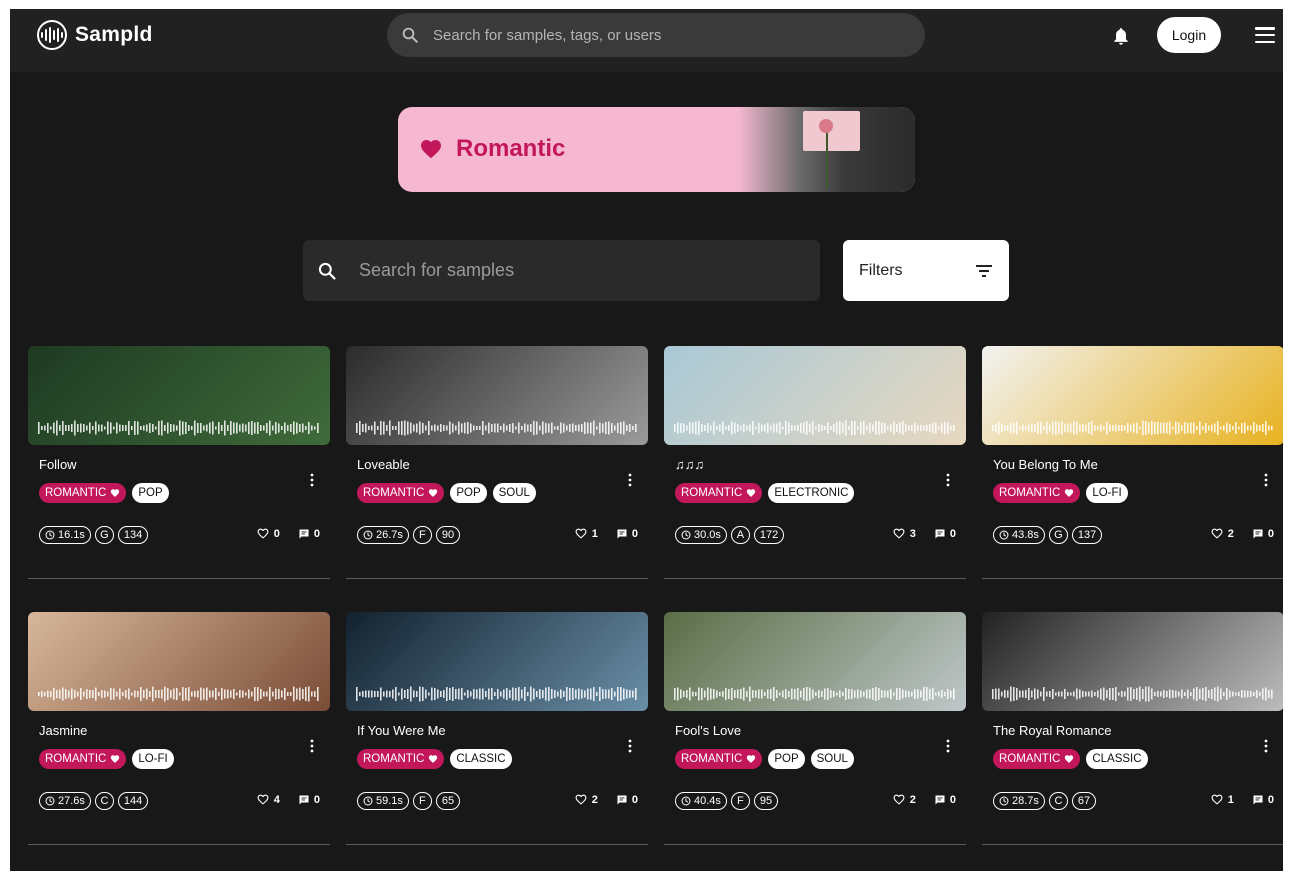  What do you see at coordinates (401, 730) in the screenshot?
I see `sample-title: If You Were Me` at bounding box center [401, 730].